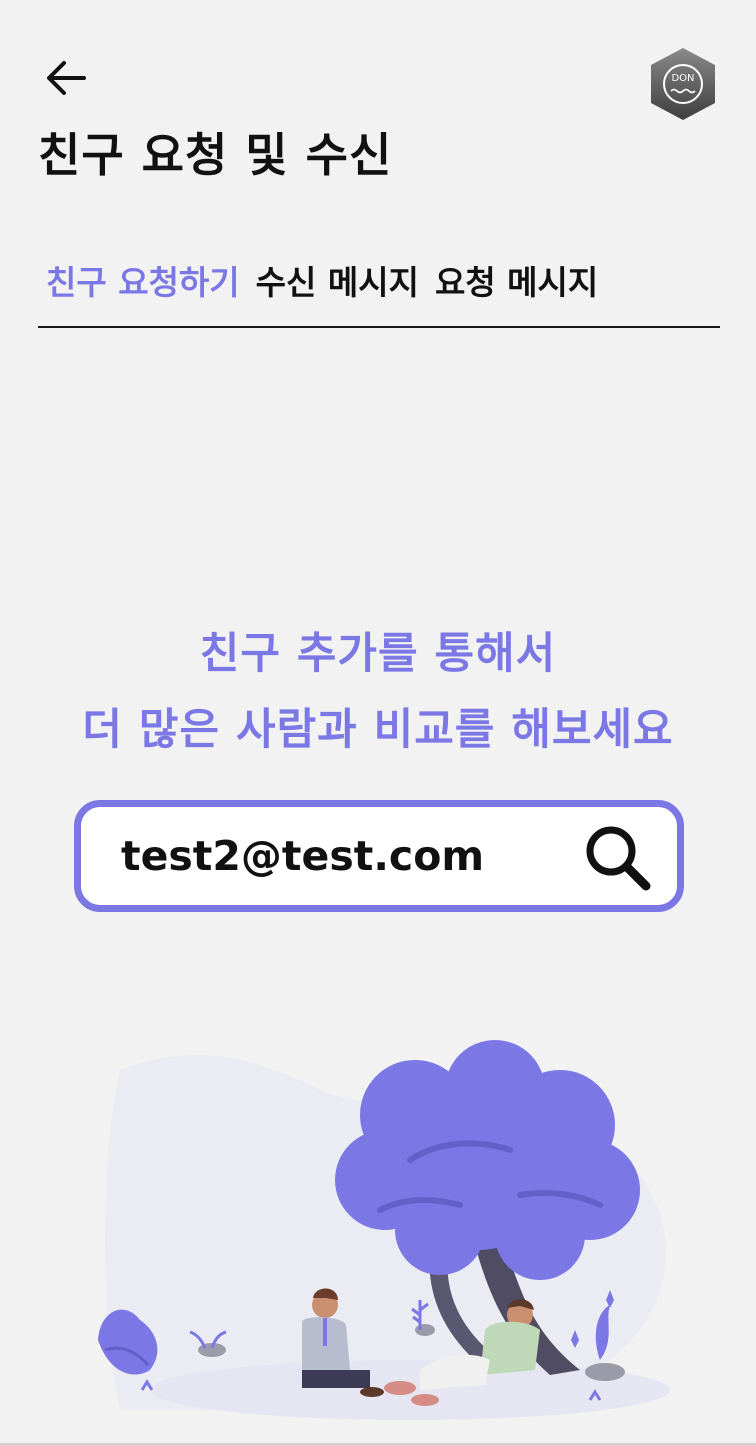 This screenshot has height=1445, width=756. I want to click on search-box, so click(379, 856).